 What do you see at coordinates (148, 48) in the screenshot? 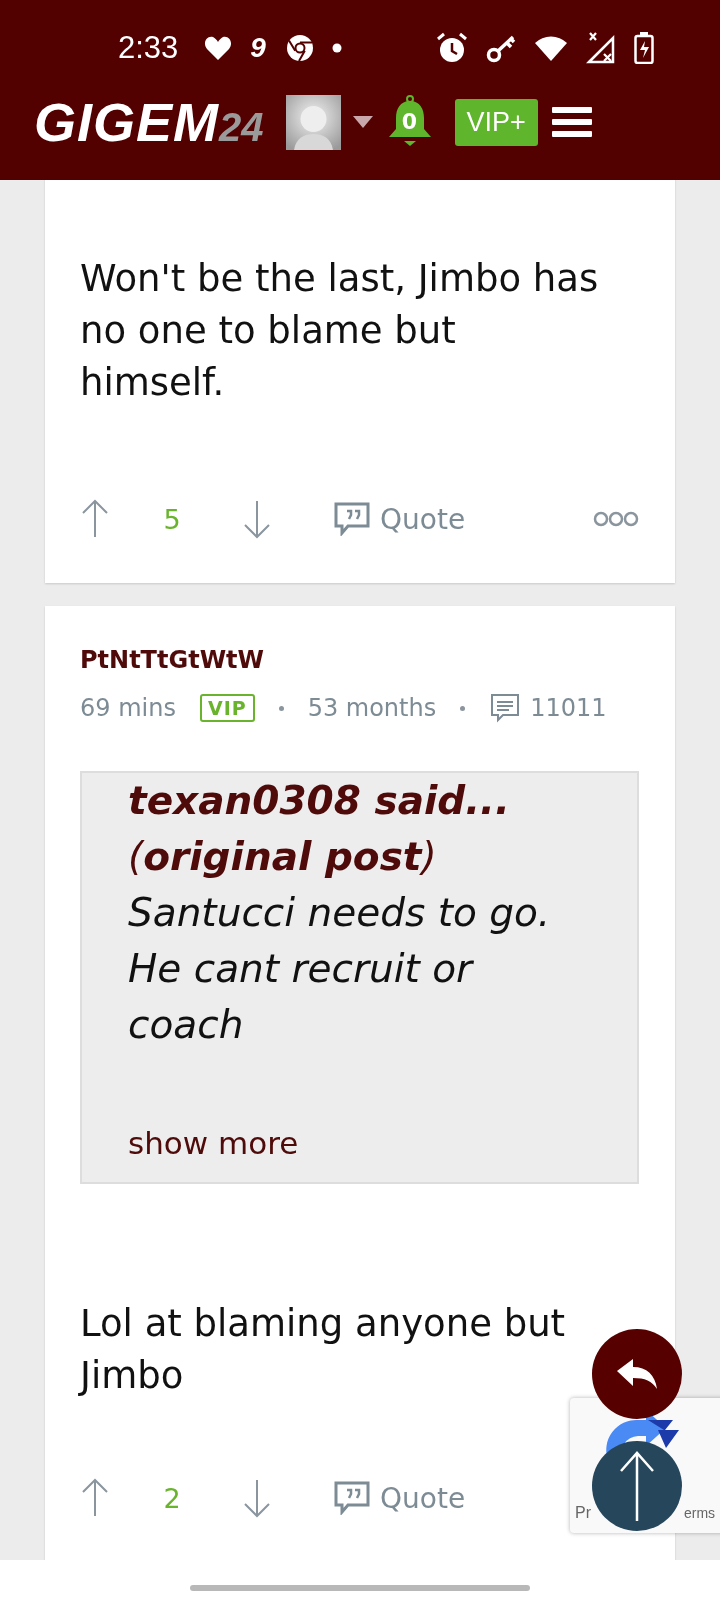
I see `status-time: 2:33` at bounding box center [148, 48].